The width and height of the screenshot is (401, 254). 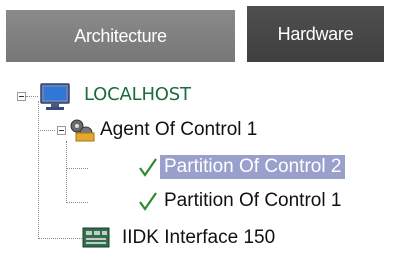 I want to click on collapse-localhost-toggle, so click(x=21, y=96).